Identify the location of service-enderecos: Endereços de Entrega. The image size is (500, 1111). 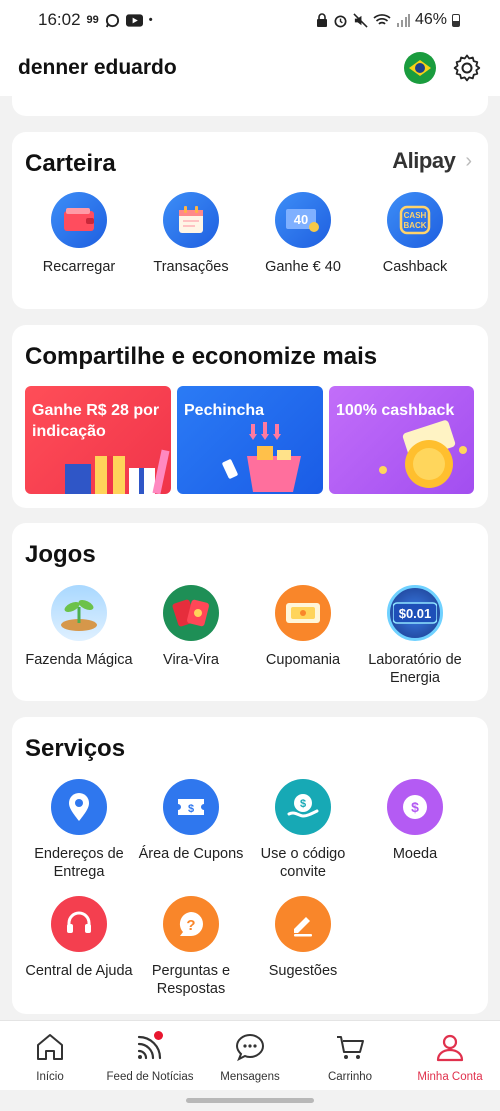
(79, 830).